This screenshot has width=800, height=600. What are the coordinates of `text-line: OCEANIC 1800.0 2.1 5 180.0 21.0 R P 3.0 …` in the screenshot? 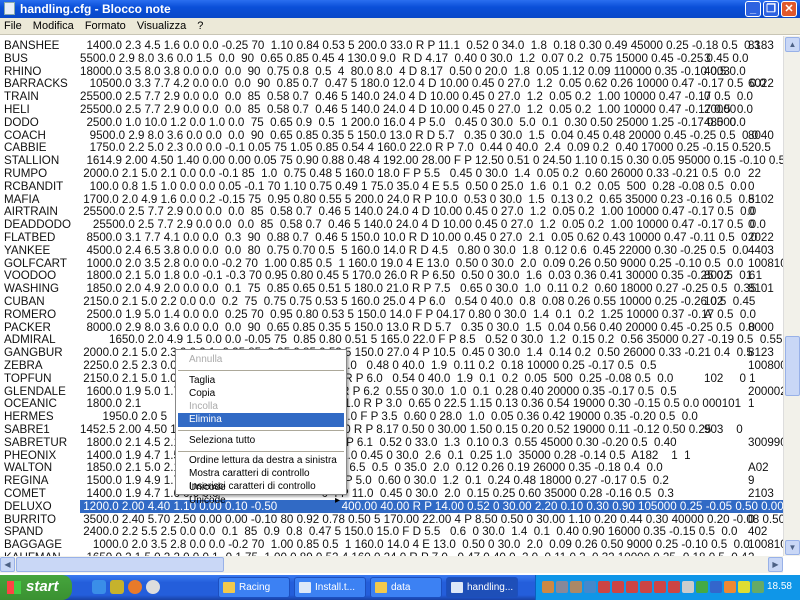 It's located at (393, 403).